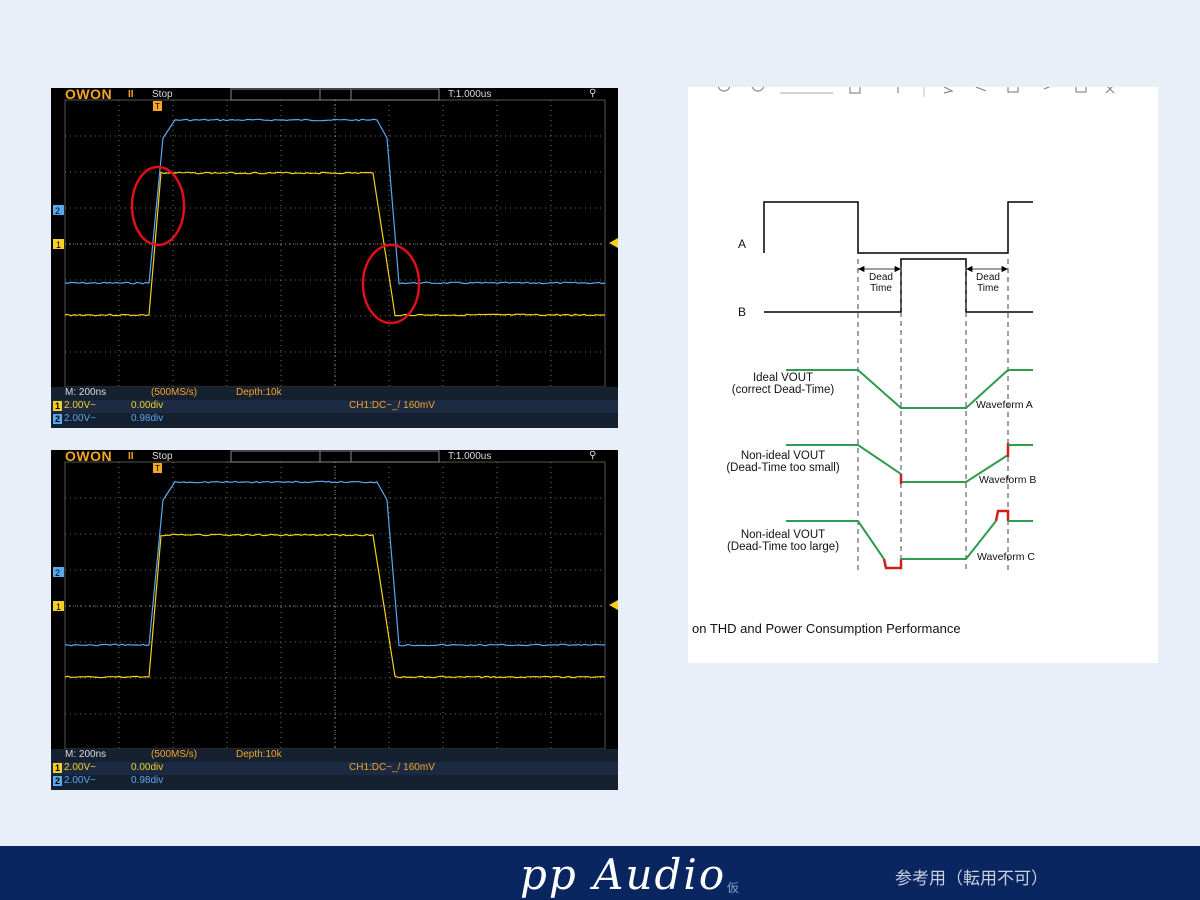  I want to click on ideal-vout-line-2: (correct Dead-Time), so click(783, 390).